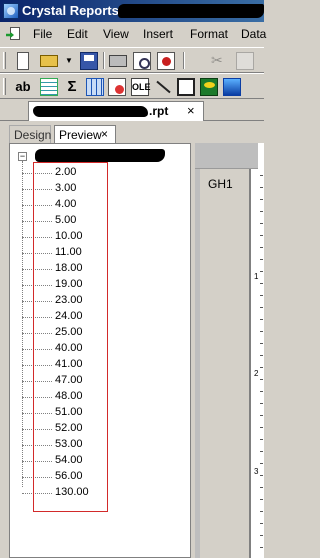  Describe the element at coordinates (253, 34) in the screenshot. I see `menu-data: Data` at that location.